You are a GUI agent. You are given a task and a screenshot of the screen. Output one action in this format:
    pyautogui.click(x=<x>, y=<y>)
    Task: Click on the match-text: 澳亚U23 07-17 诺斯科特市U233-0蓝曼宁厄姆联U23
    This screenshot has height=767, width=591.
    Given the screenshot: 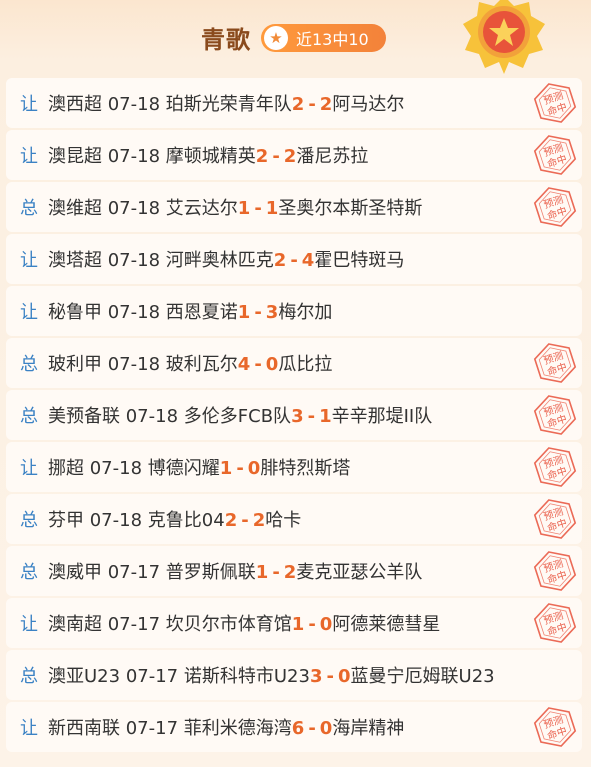 What is the action you would take?
    pyautogui.click(x=271, y=675)
    